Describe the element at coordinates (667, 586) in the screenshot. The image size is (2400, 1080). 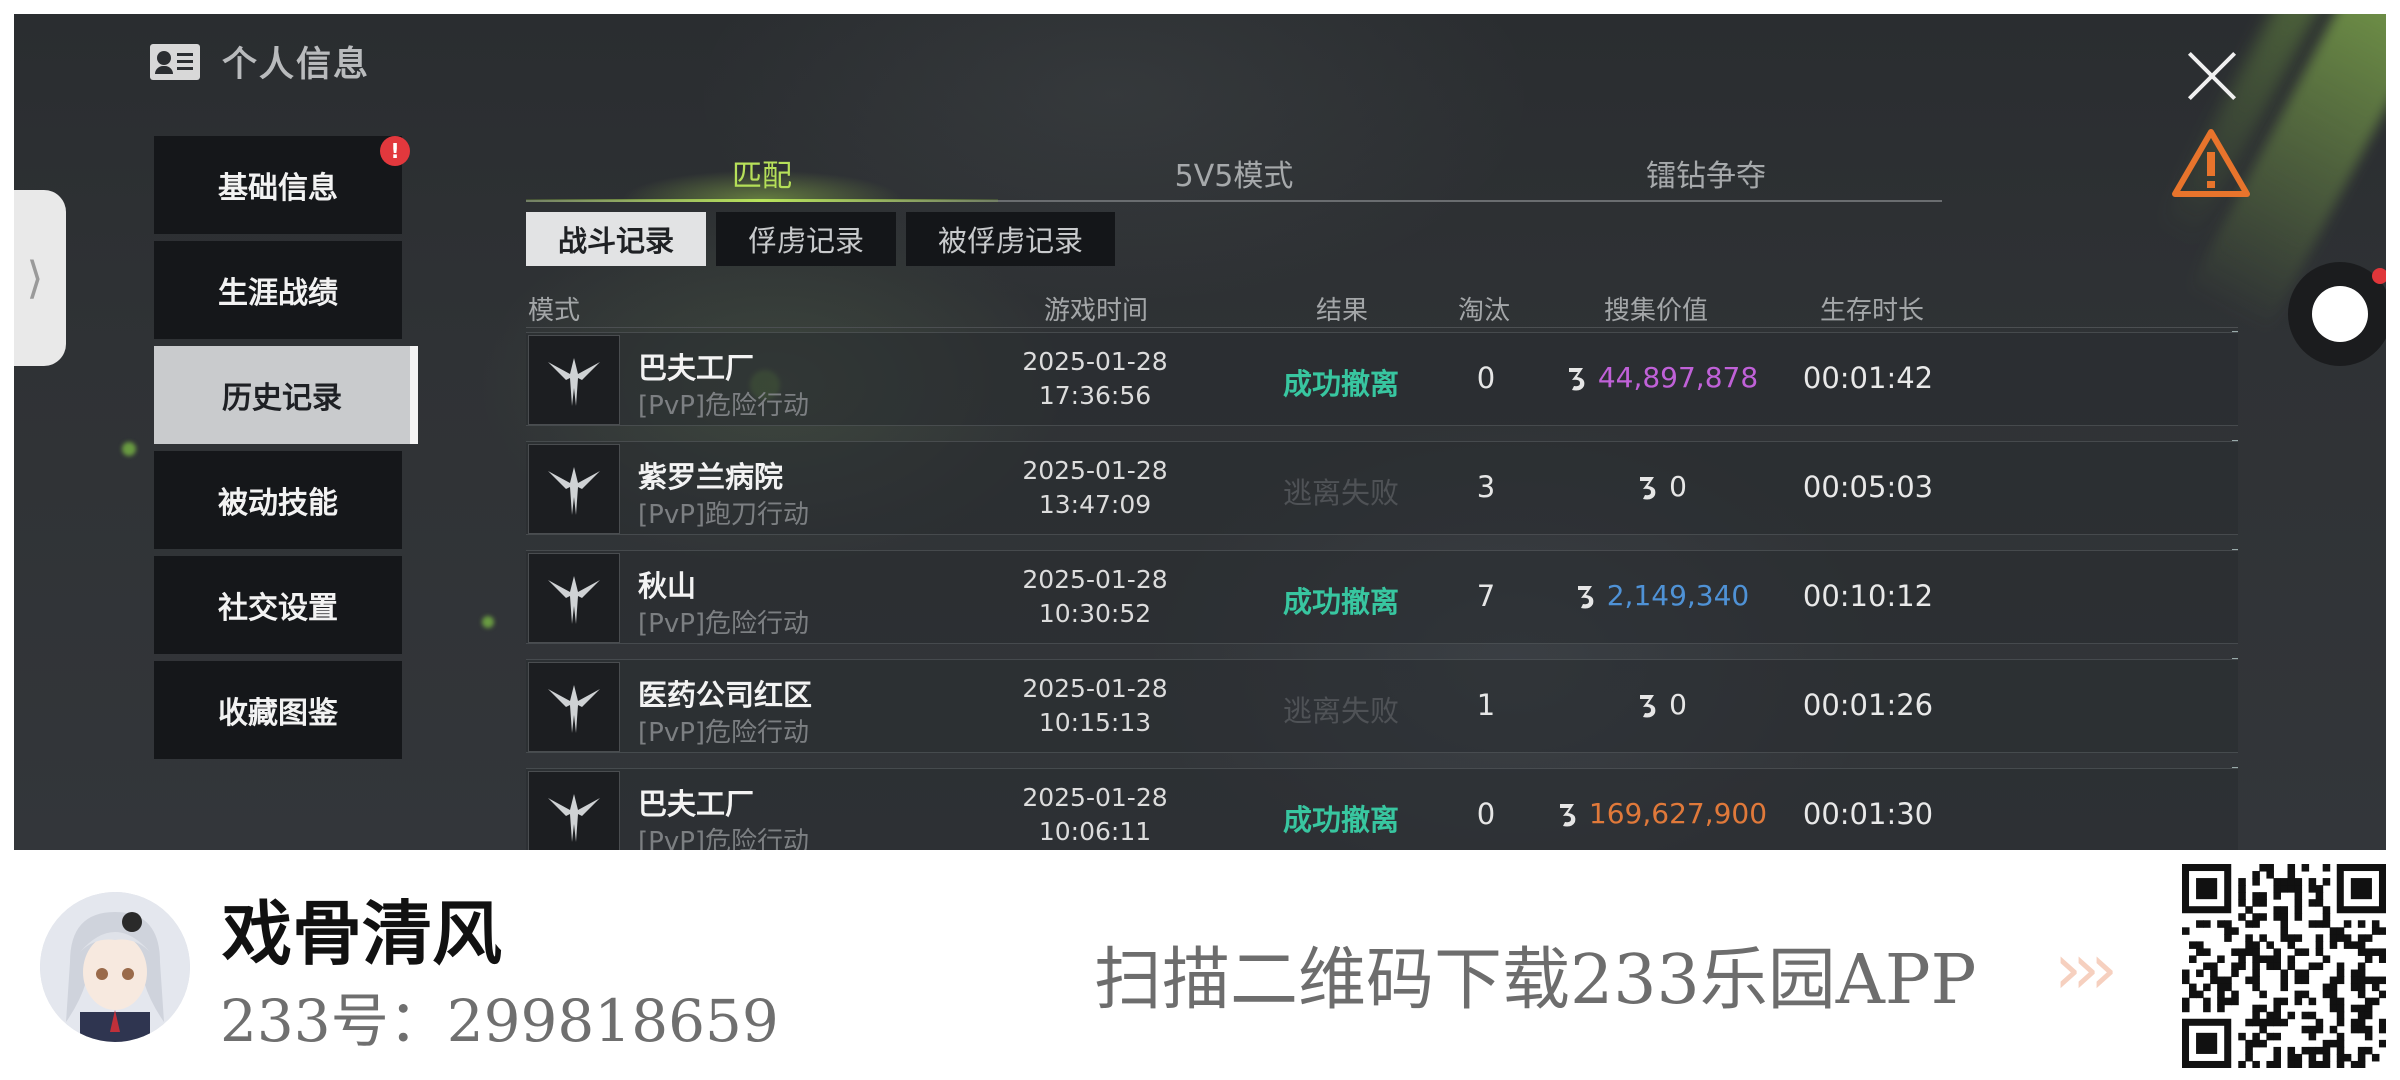
I see `map-name: 秋山` at that location.